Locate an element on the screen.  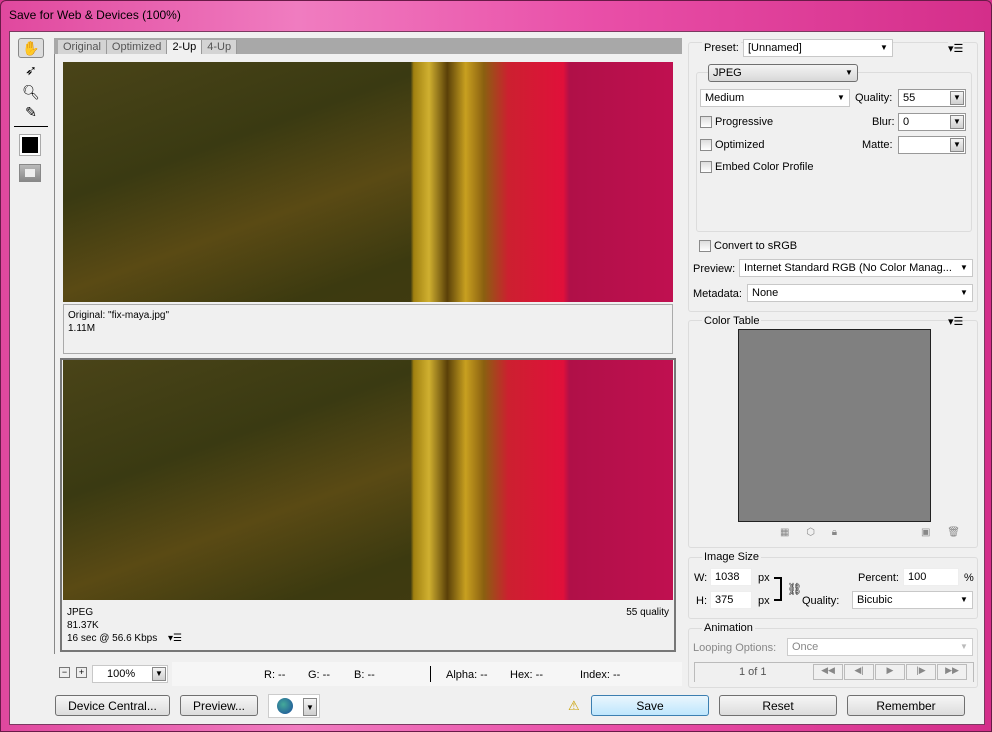
zoom-out-button: − is located at coordinates (64, 672).